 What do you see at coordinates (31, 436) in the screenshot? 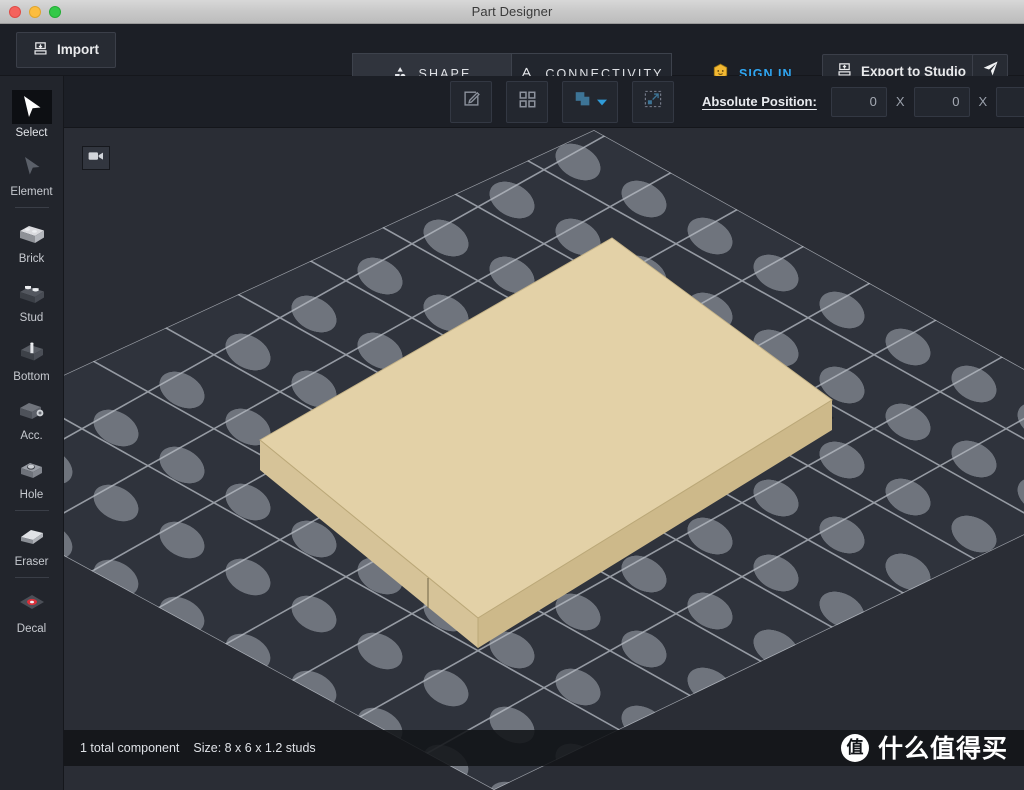
I see `sidebar-label-accessory: Acc.` at bounding box center [31, 436].